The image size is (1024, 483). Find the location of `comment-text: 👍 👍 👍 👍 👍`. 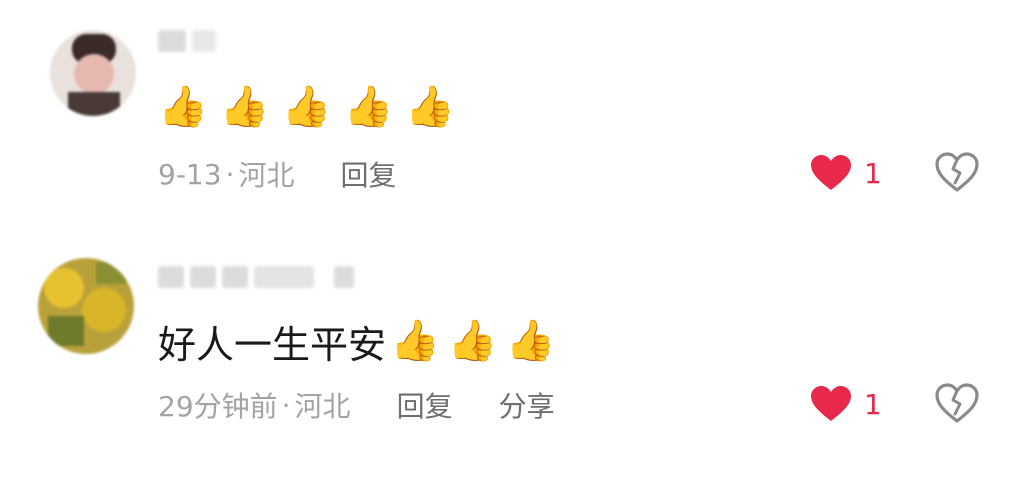

comment-text: 👍 👍 👍 👍 👍 is located at coordinates (306, 107).